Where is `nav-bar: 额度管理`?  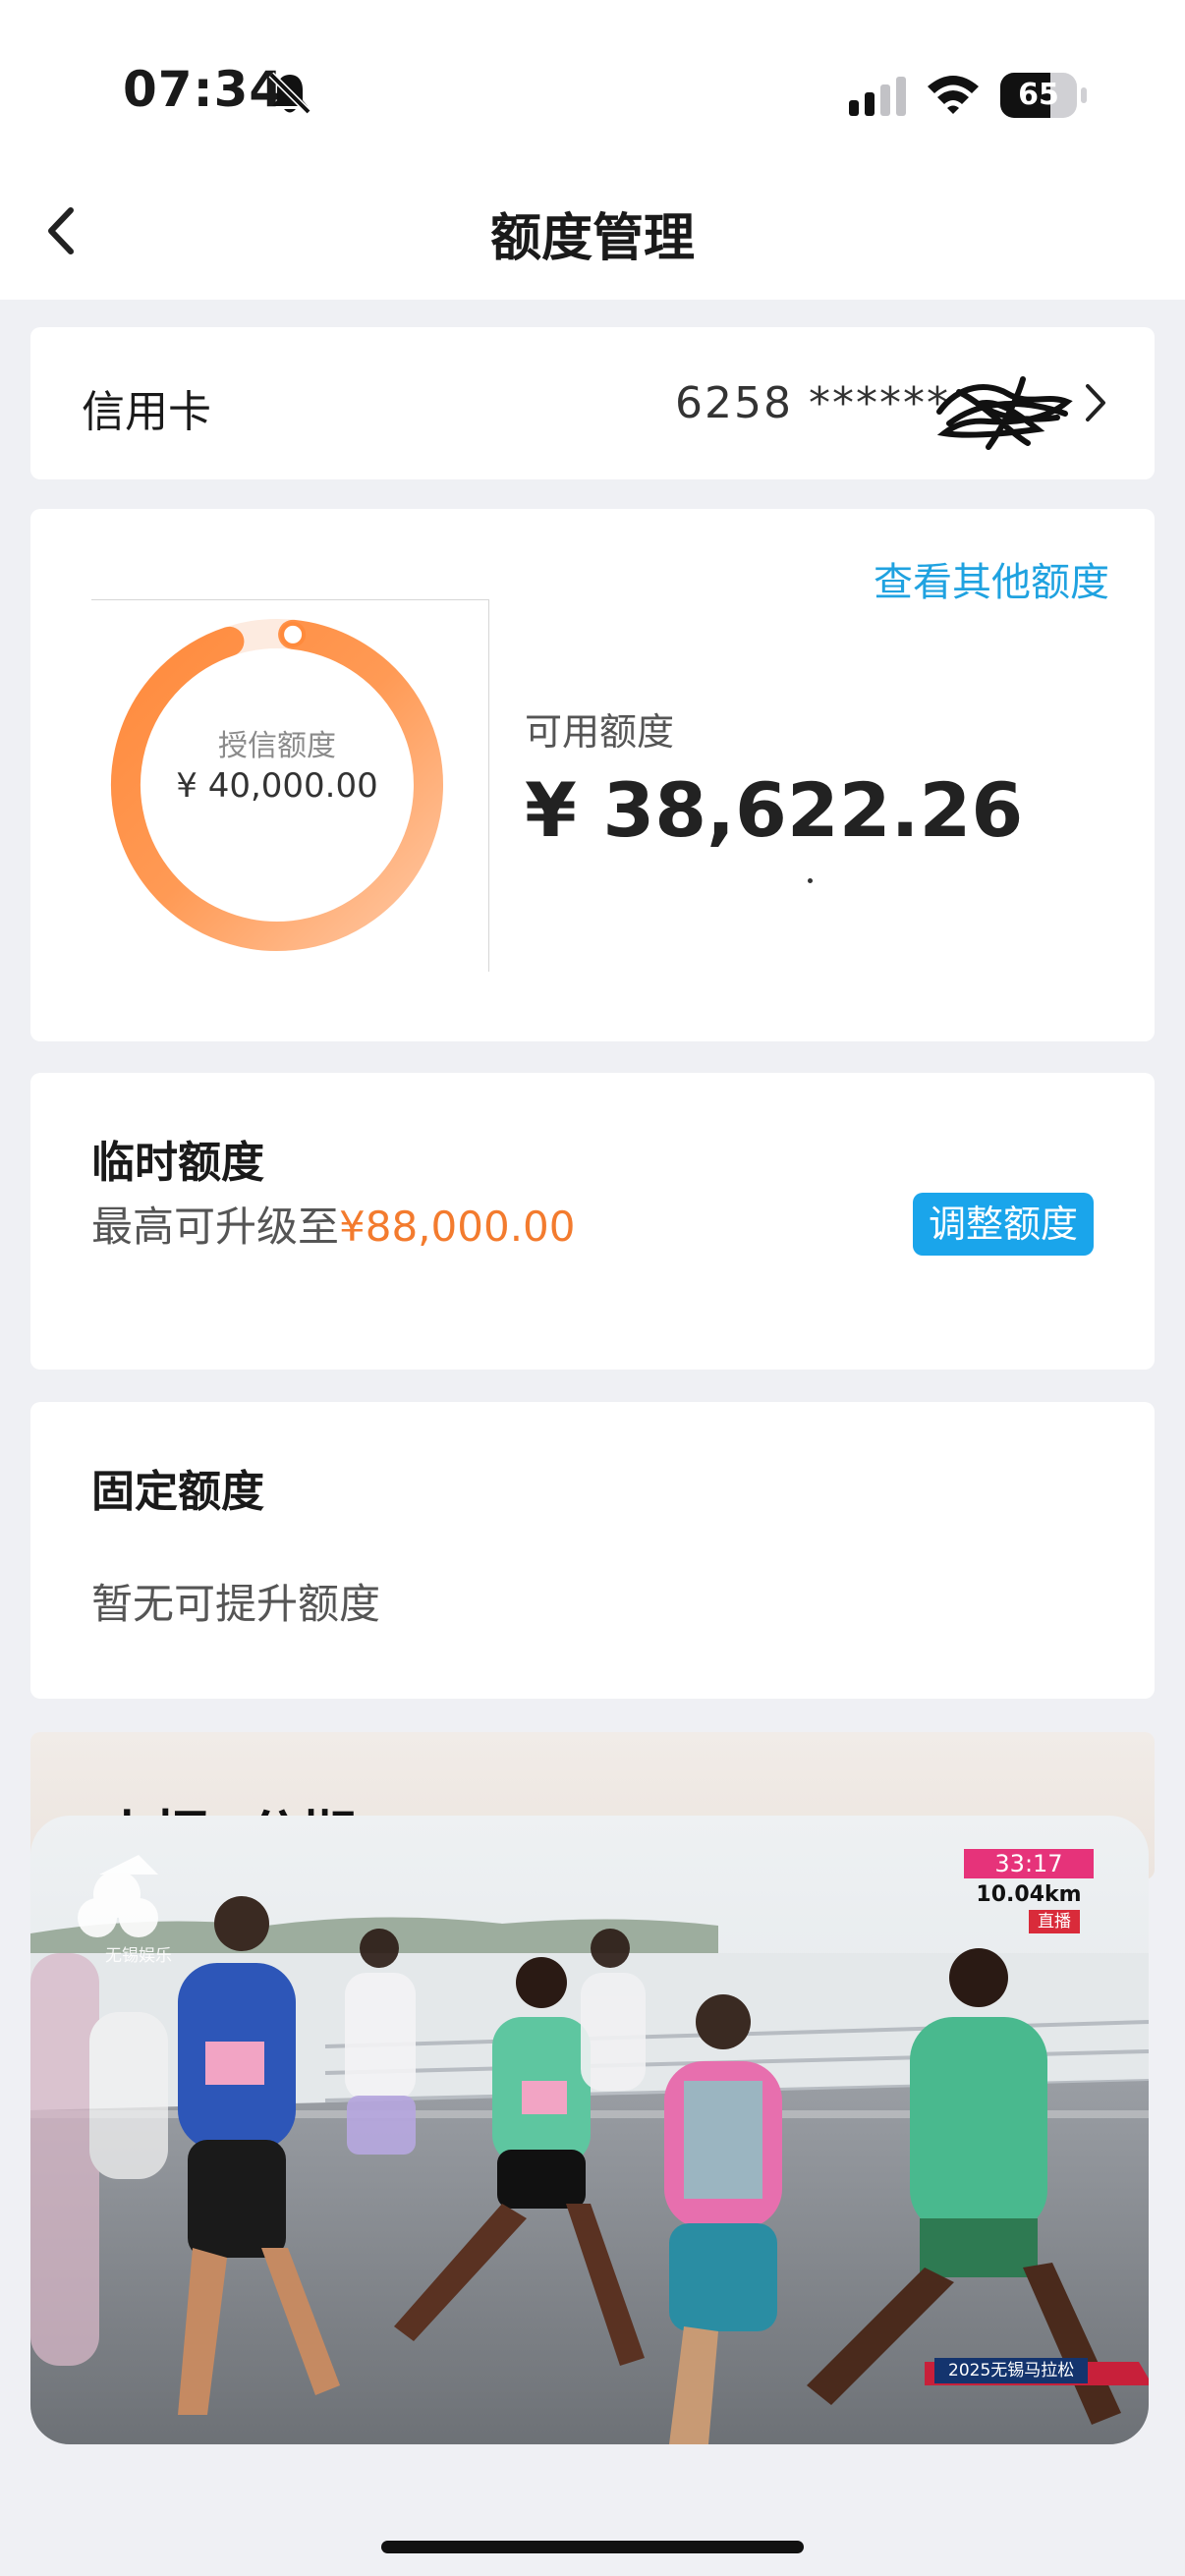
nav-bar: 额度管理 is located at coordinates (592, 228).